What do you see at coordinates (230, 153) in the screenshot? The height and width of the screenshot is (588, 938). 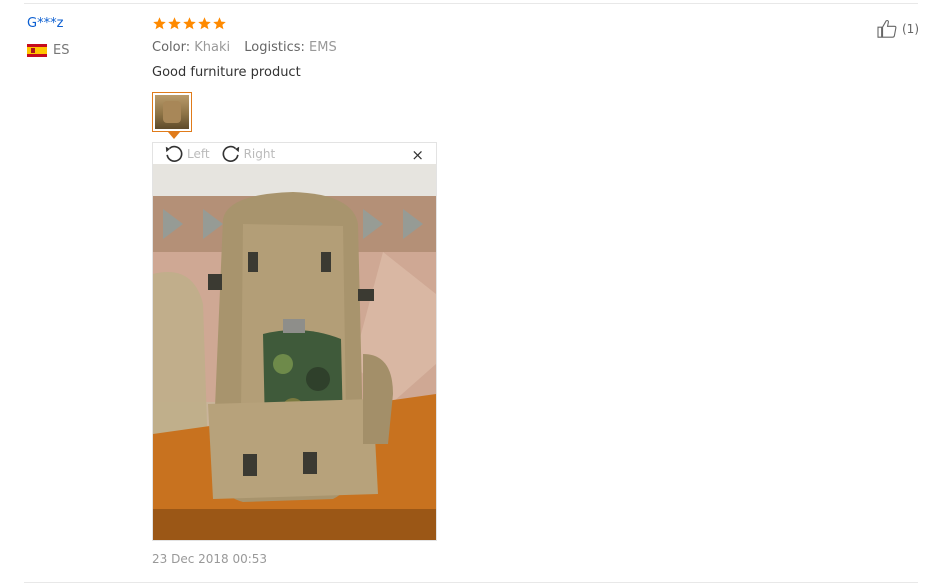 I see `rotate-right-icon` at bounding box center [230, 153].